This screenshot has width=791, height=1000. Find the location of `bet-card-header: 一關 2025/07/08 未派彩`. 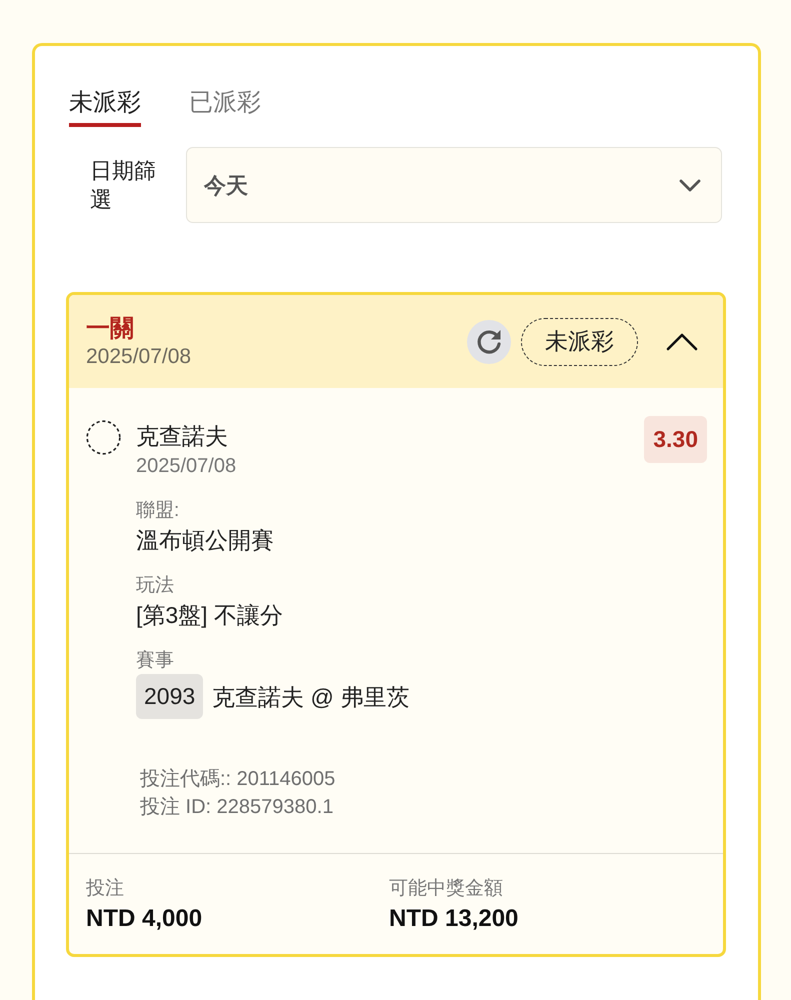

bet-card-header: 一關 2025/07/08 未派彩 is located at coordinates (396, 341).